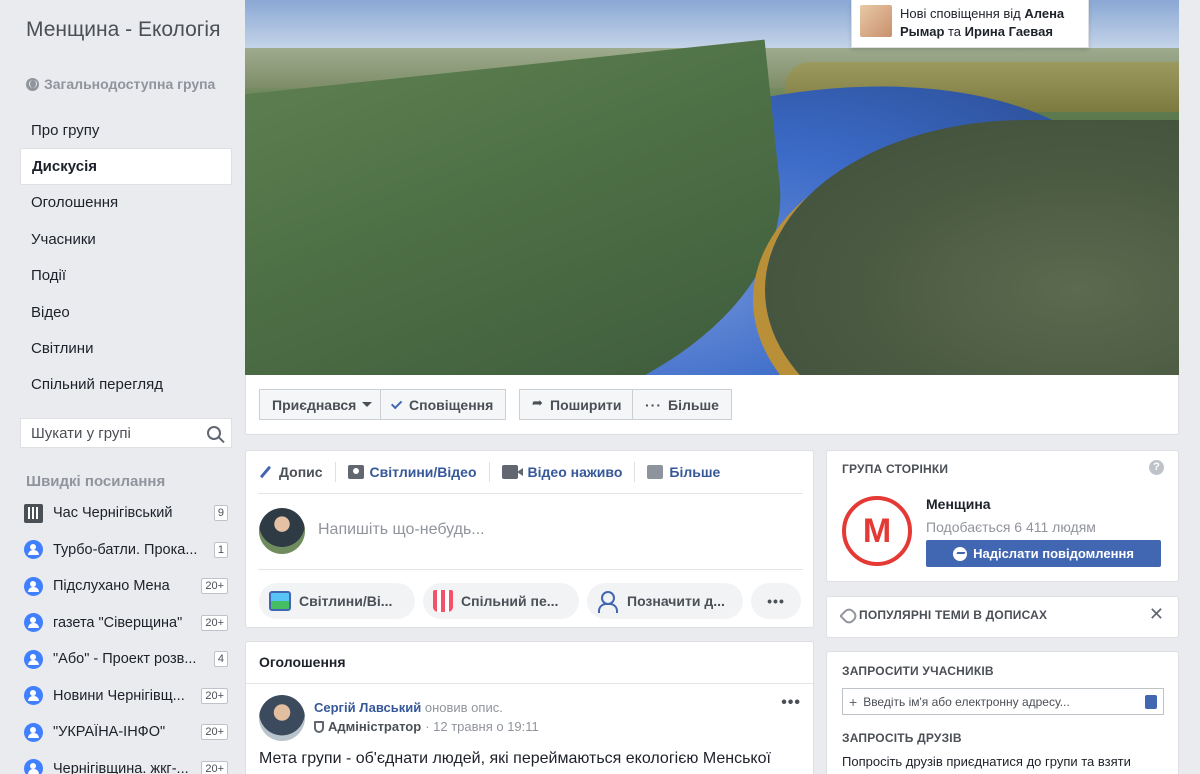  I want to click on tab-more: Більше, so click(689, 472).